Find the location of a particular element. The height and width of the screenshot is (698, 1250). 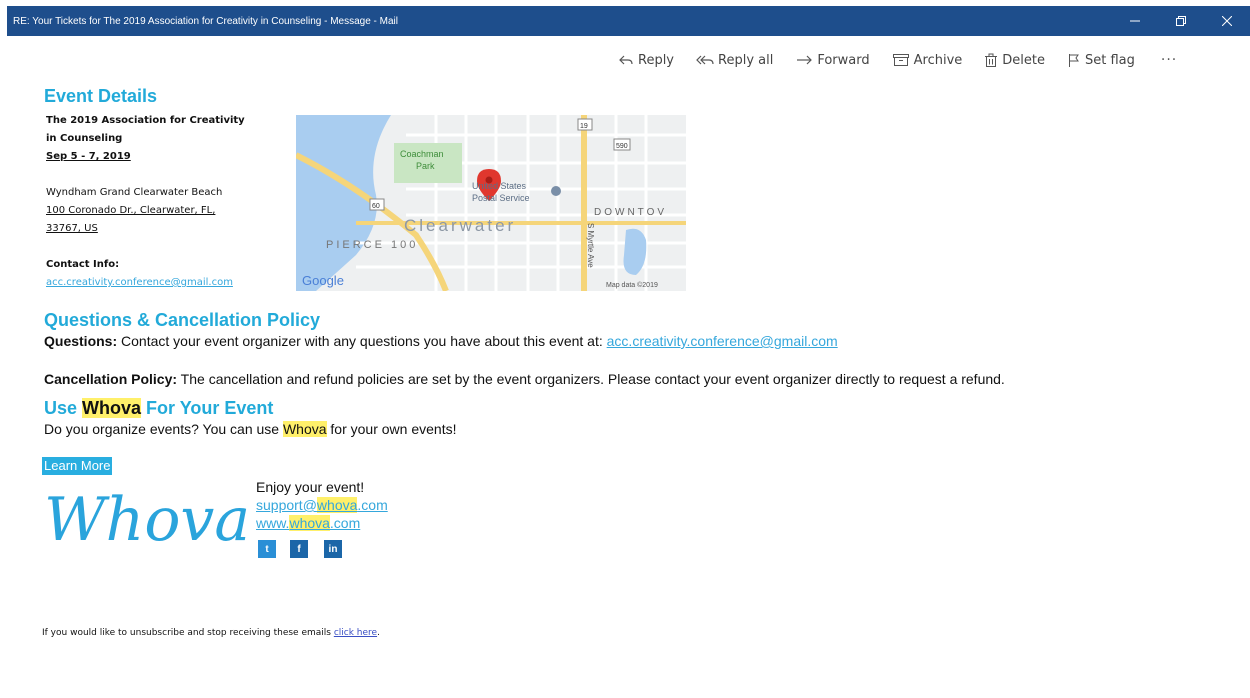

archive-icon is located at coordinates (900, 60).